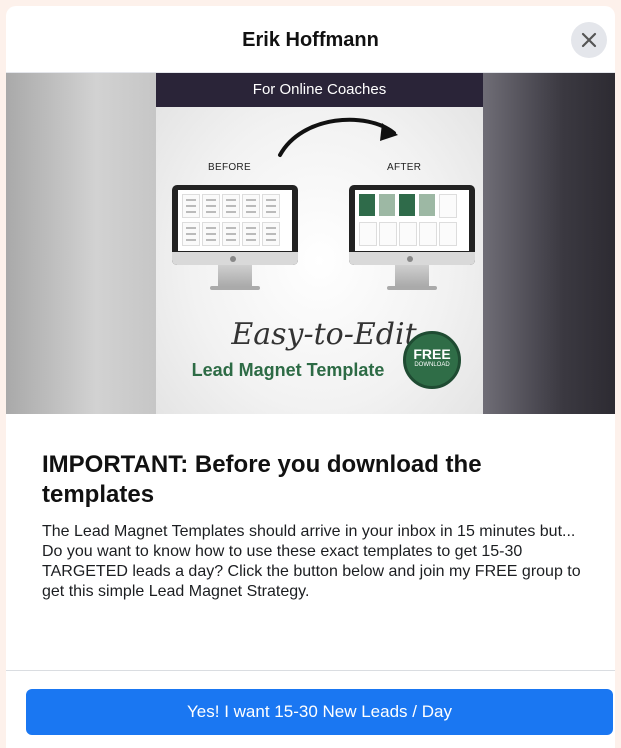 The height and width of the screenshot is (748, 621). I want to click on hero-side-right, so click(549, 243).